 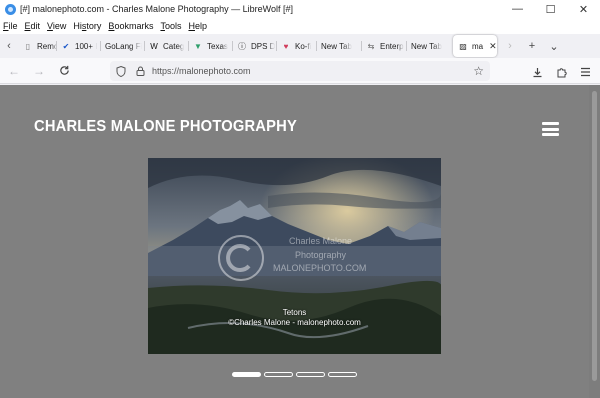 I want to click on app-menu-button, so click(x=585, y=72).